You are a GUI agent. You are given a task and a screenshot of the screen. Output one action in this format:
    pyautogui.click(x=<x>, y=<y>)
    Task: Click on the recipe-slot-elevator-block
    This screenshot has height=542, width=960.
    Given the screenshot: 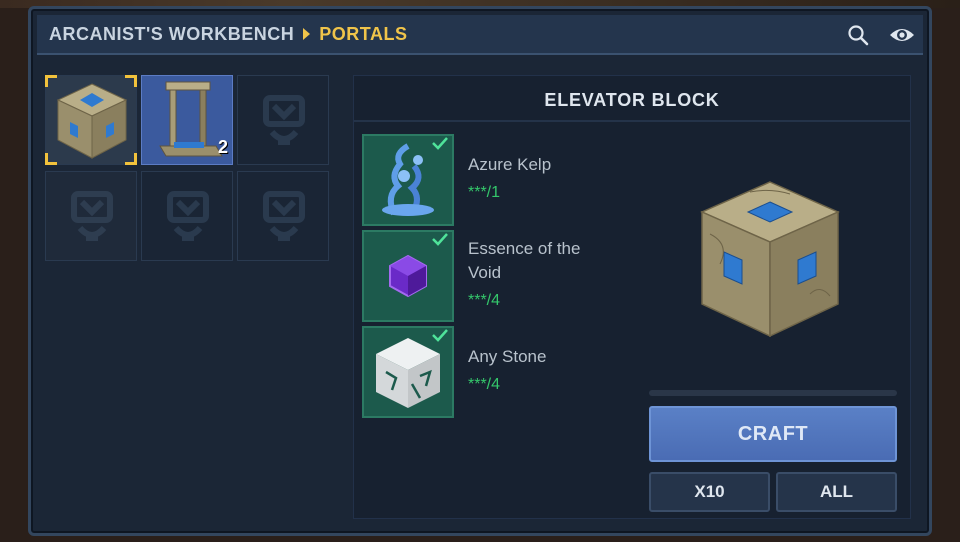 What is the action you would take?
    pyautogui.click(x=91, y=120)
    